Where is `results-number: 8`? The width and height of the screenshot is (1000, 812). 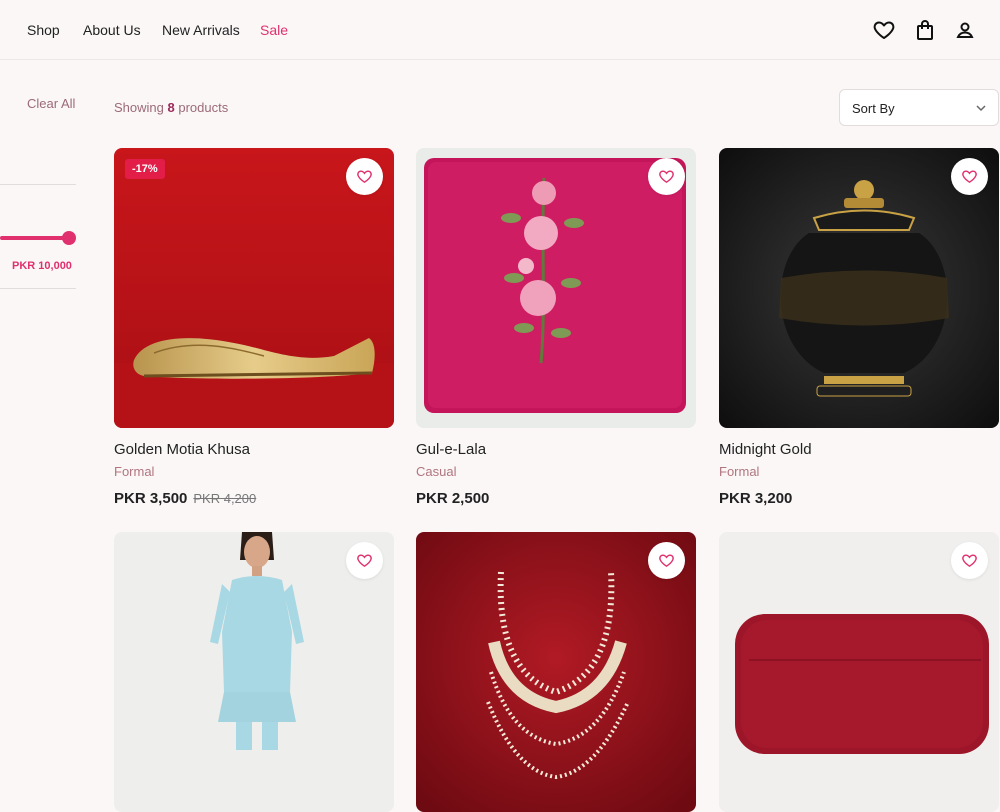
results-number: 8 is located at coordinates (171, 107).